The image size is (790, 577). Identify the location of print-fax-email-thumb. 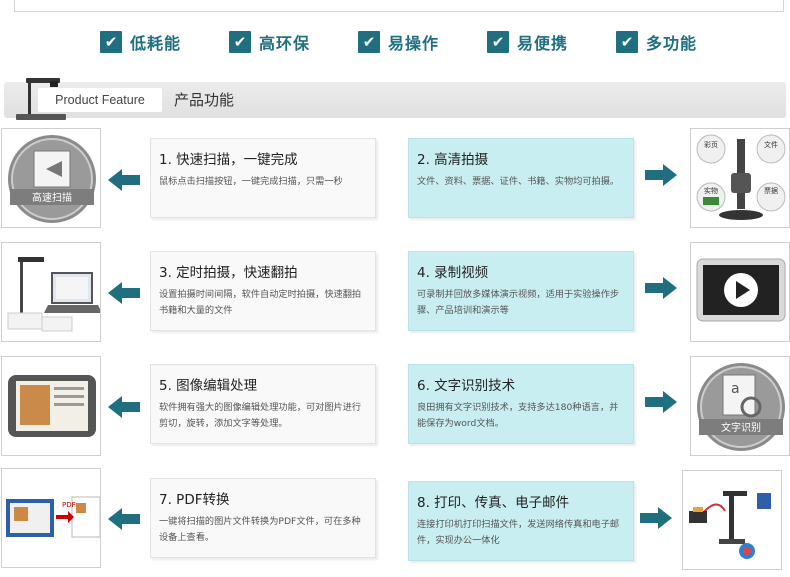
(732, 520).